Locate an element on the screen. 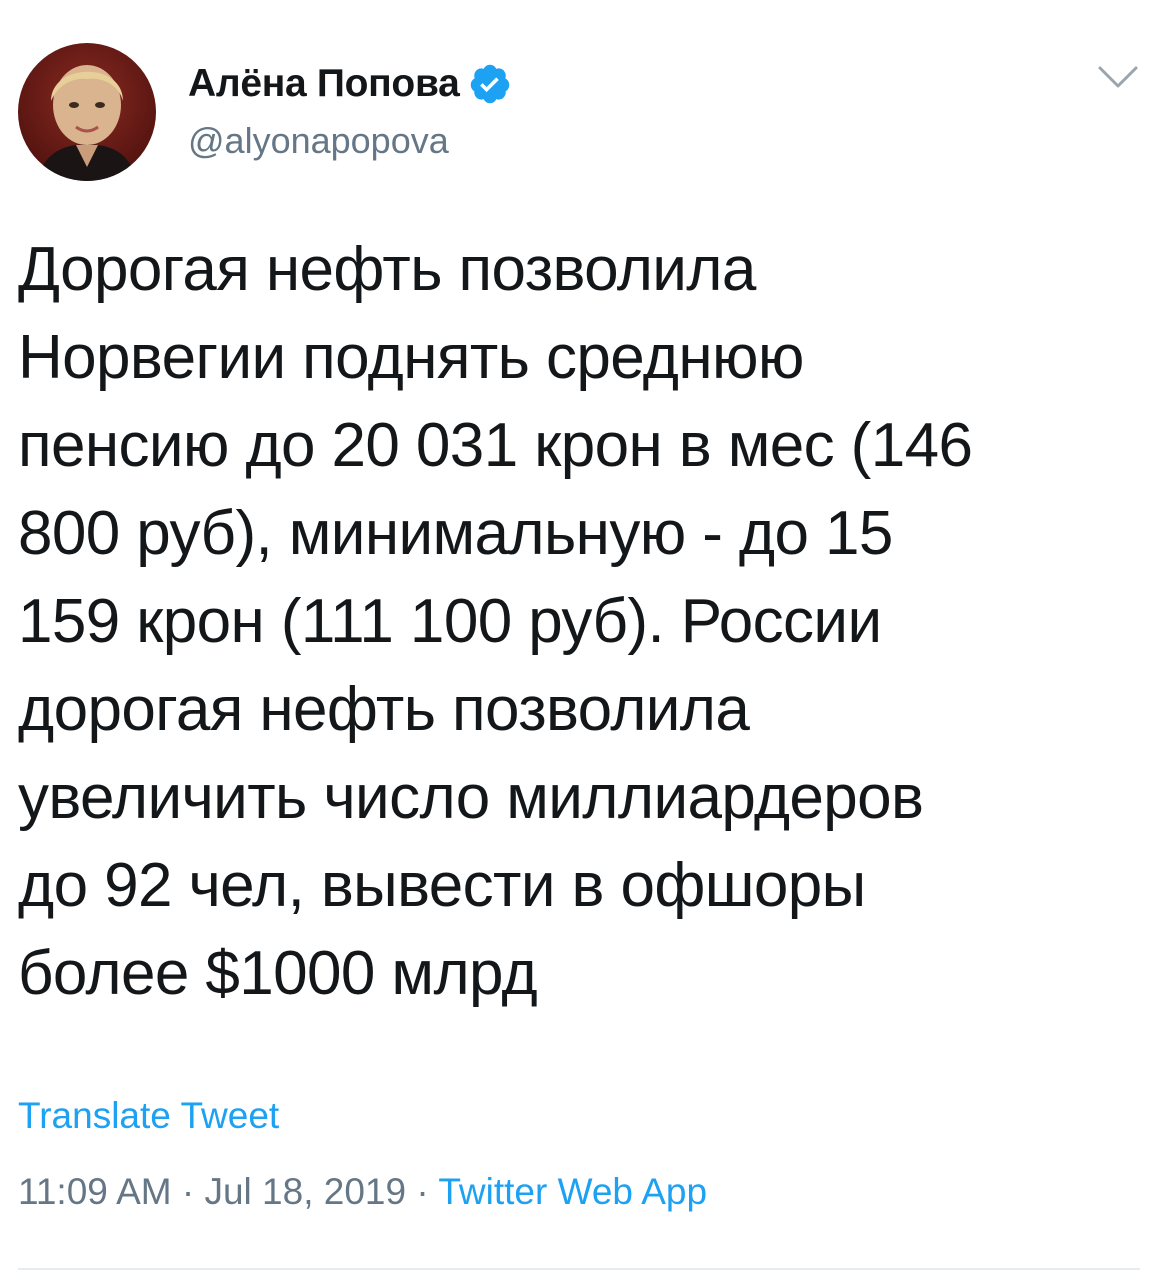 The height and width of the screenshot is (1280, 1158). tweet-date: Jul 18, 2019 is located at coordinates (305, 1191).